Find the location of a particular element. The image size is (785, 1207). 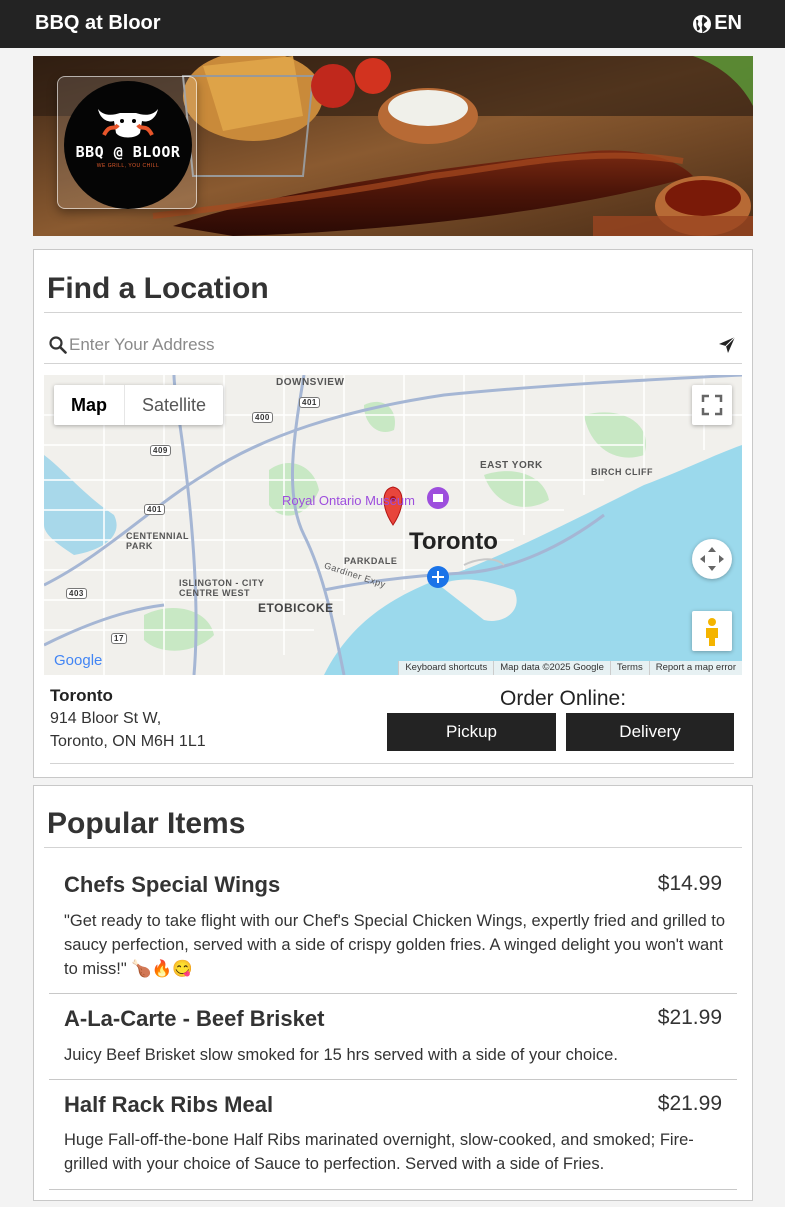

language-selector: EN is located at coordinates (717, 23).